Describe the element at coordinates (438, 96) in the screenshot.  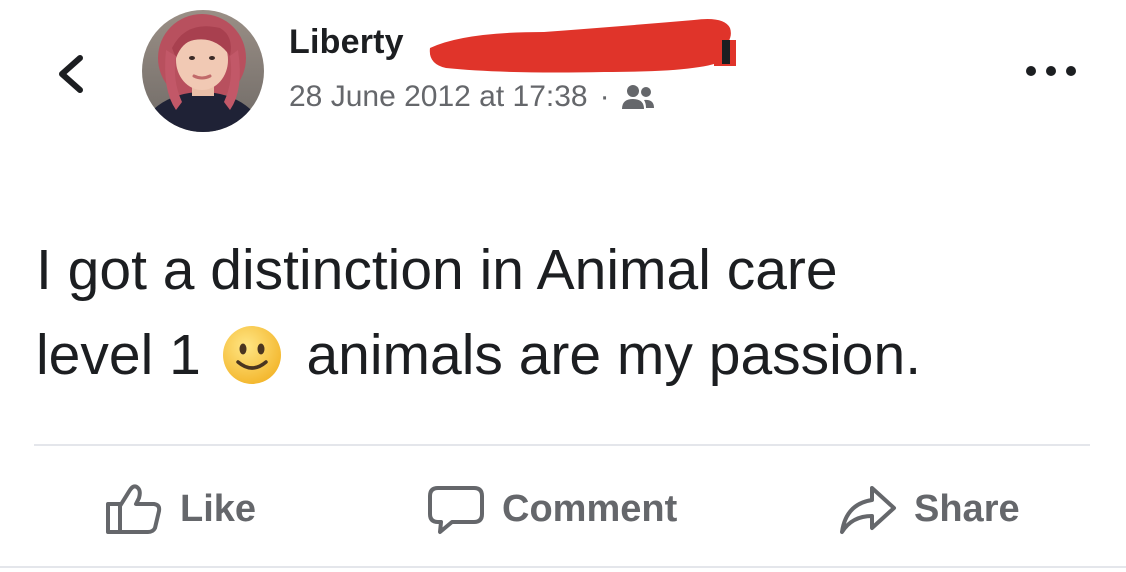
I see `post-timestamp: 28 June 2012 at 17:38` at that location.